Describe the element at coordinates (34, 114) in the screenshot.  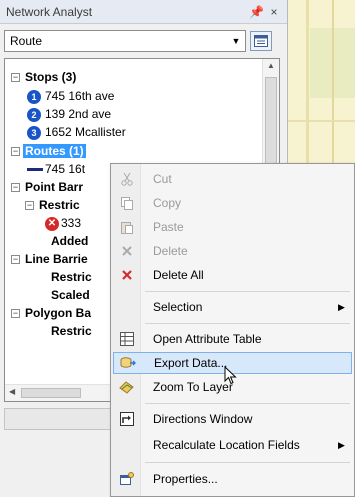
I see `stop-number-icon: 2` at that location.